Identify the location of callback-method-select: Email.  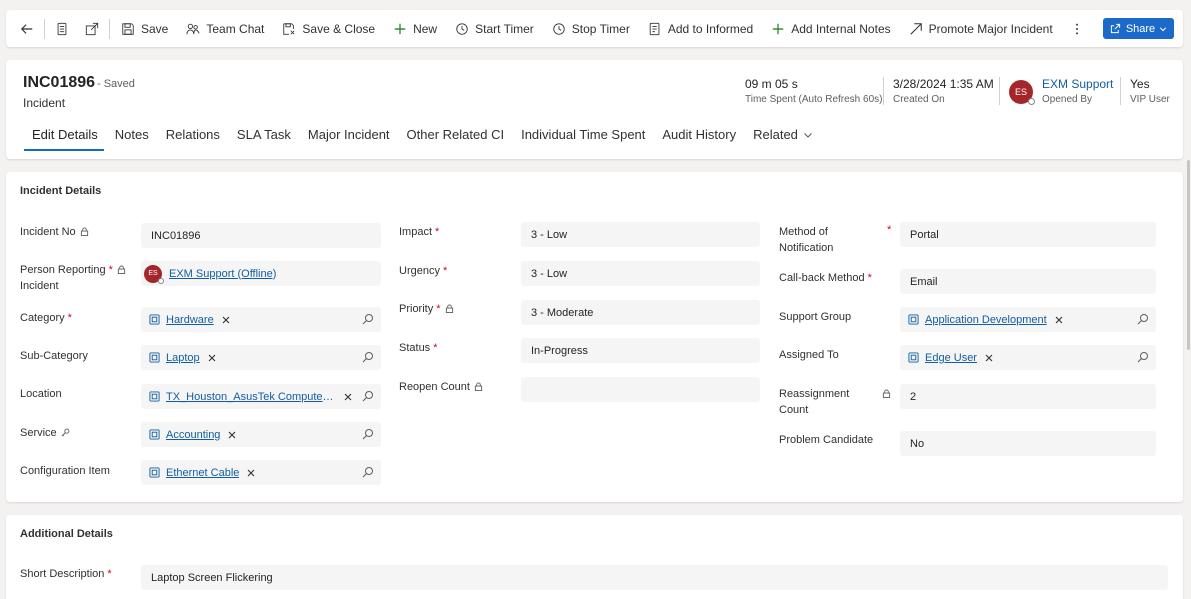
(1028, 281).